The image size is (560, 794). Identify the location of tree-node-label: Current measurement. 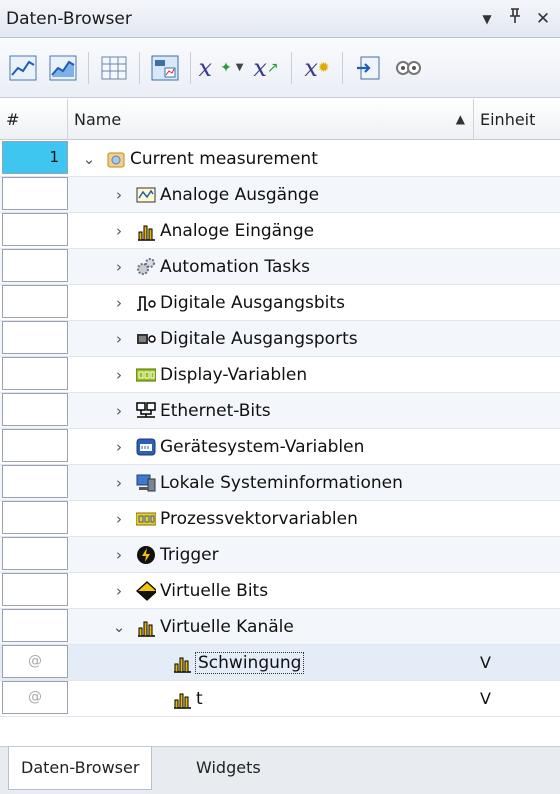
(224, 158).